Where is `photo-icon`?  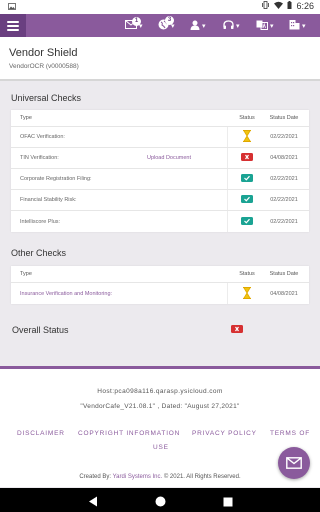 photo-icon is located at coordinates (12, 7).